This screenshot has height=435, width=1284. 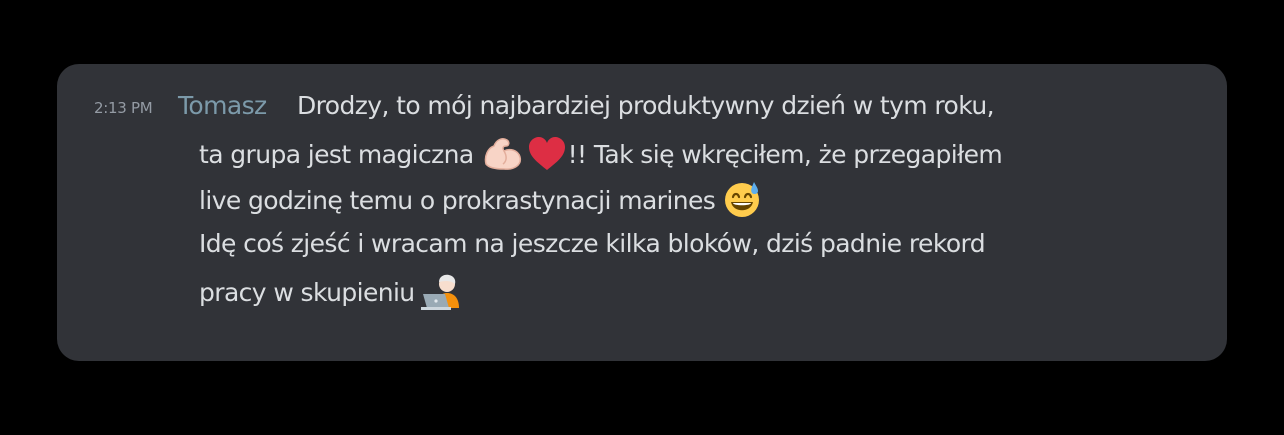 I want to click on technologist-icon, so click(x=443, y=291).